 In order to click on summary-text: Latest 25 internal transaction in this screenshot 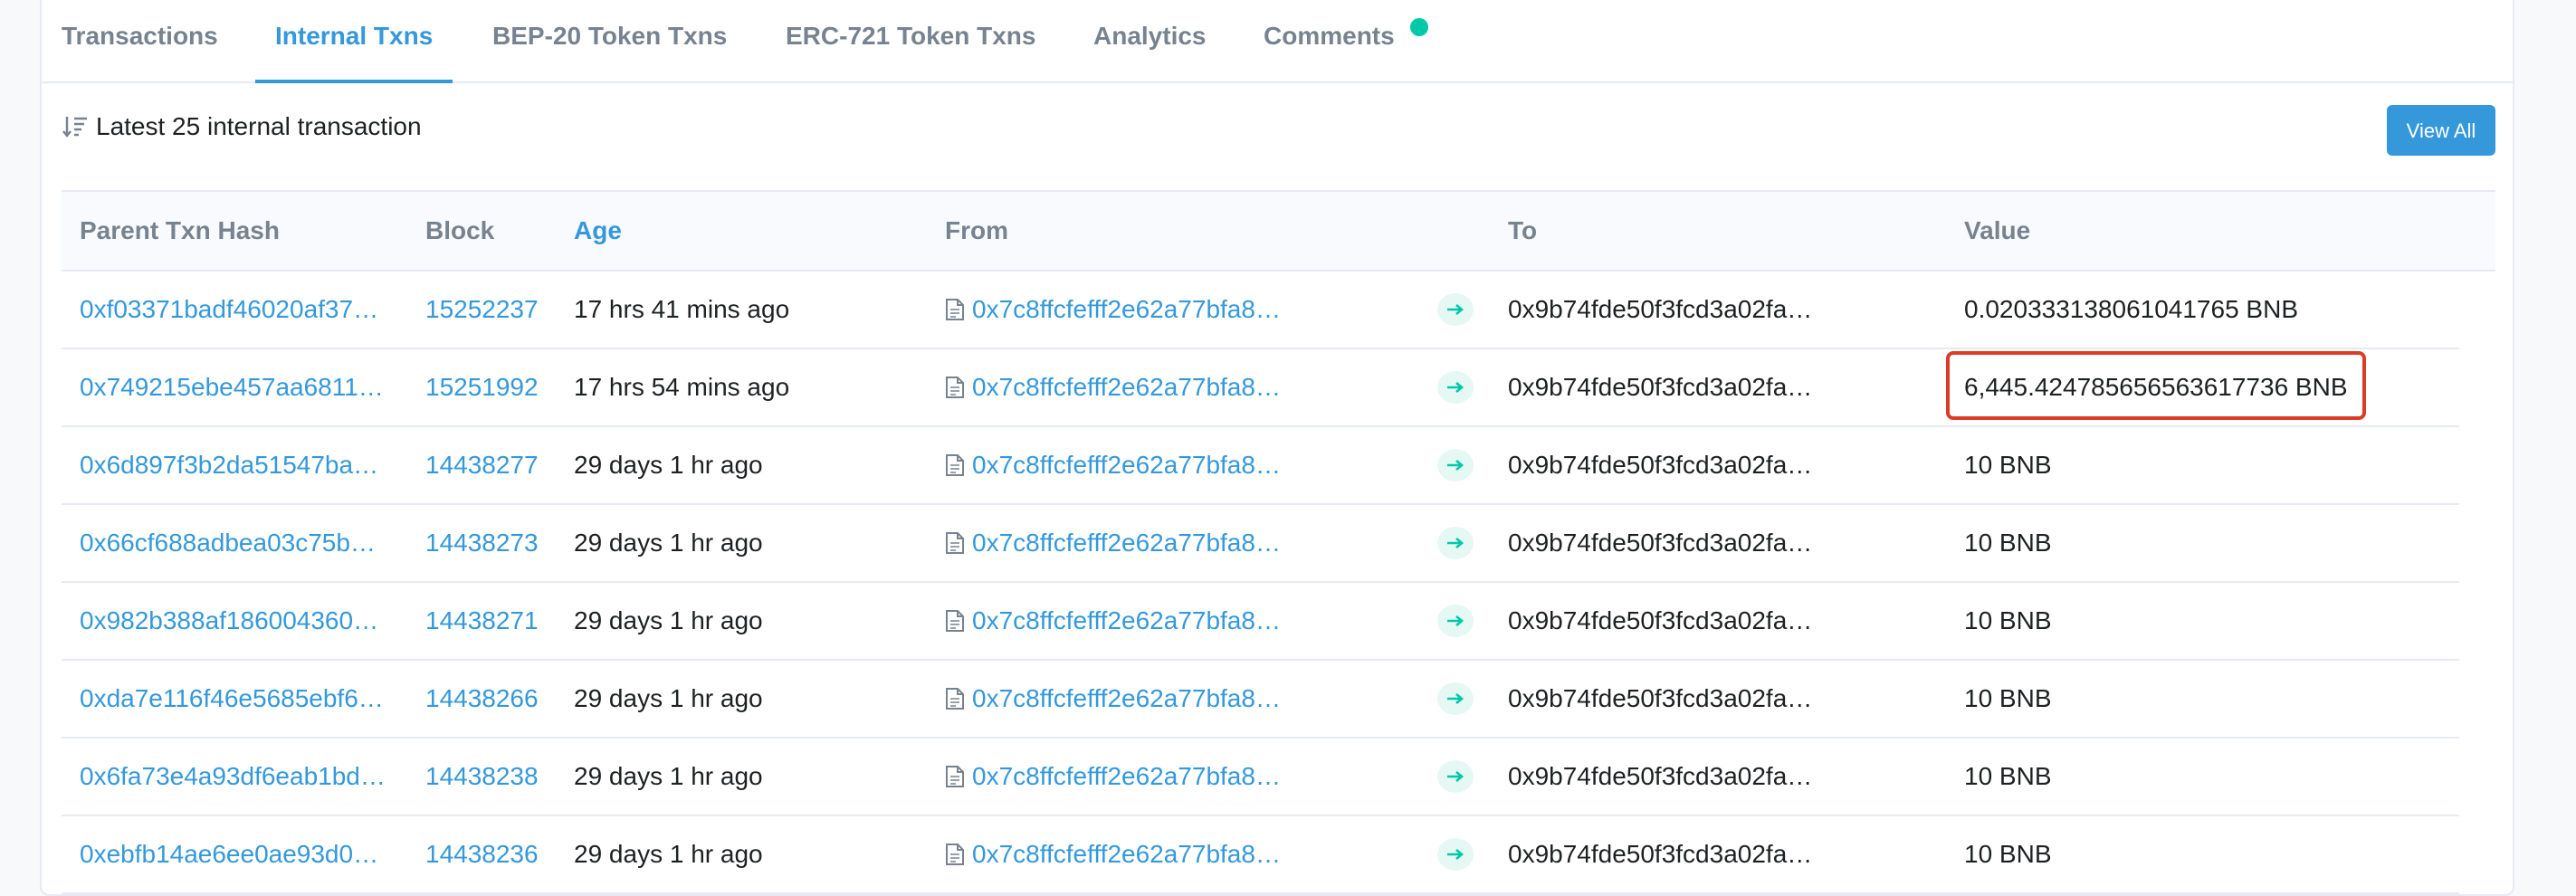, I will do `click(259, 126)`.